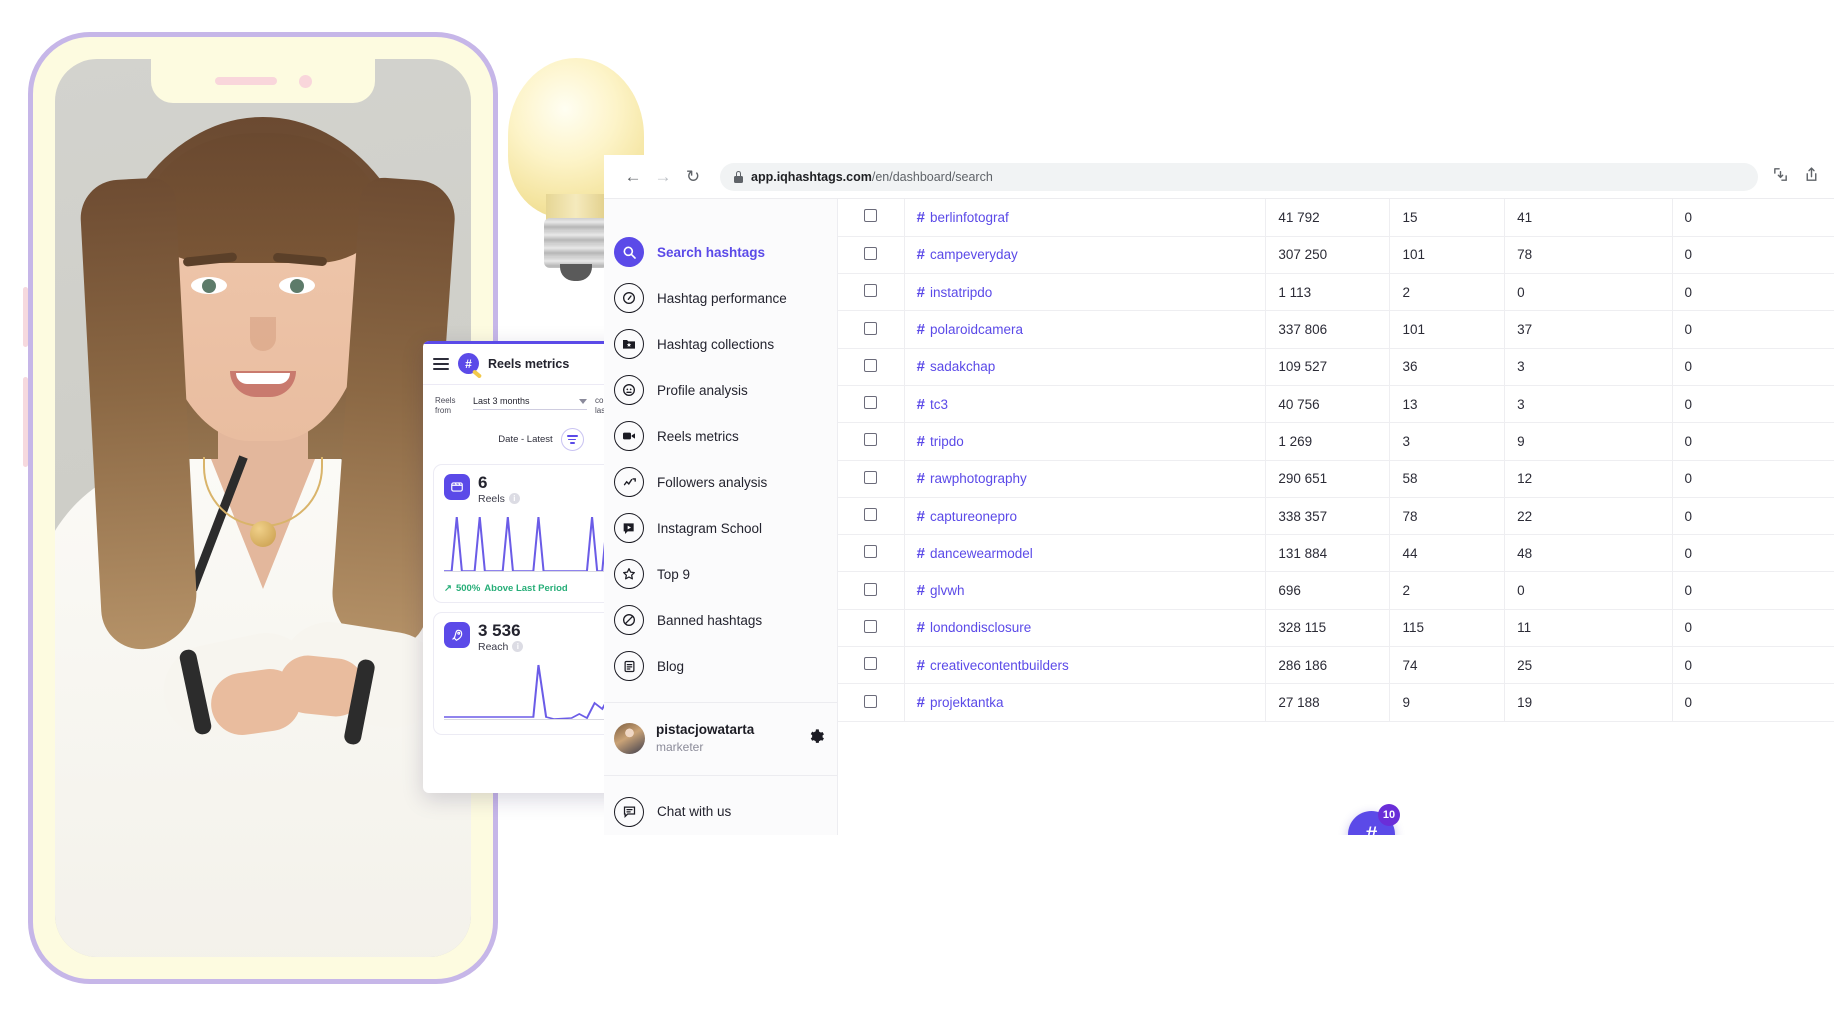 The height and width of the screenshot is (1014, 1834). I want to click on account-row: pistacjowatarta marketer, so click(720, 739).